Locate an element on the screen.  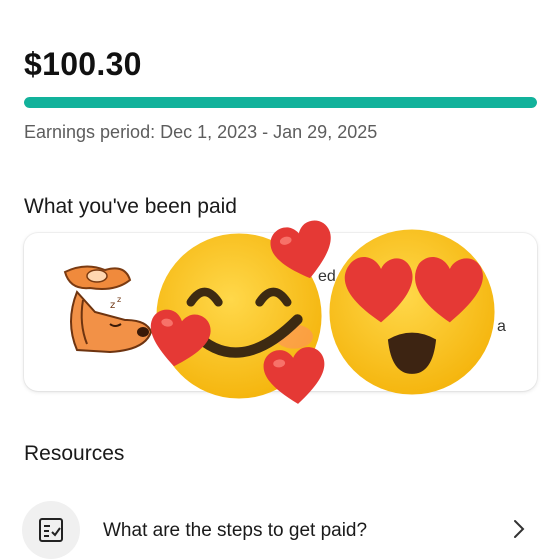
earnings-progress-bar is located at coordinates (280, 102).